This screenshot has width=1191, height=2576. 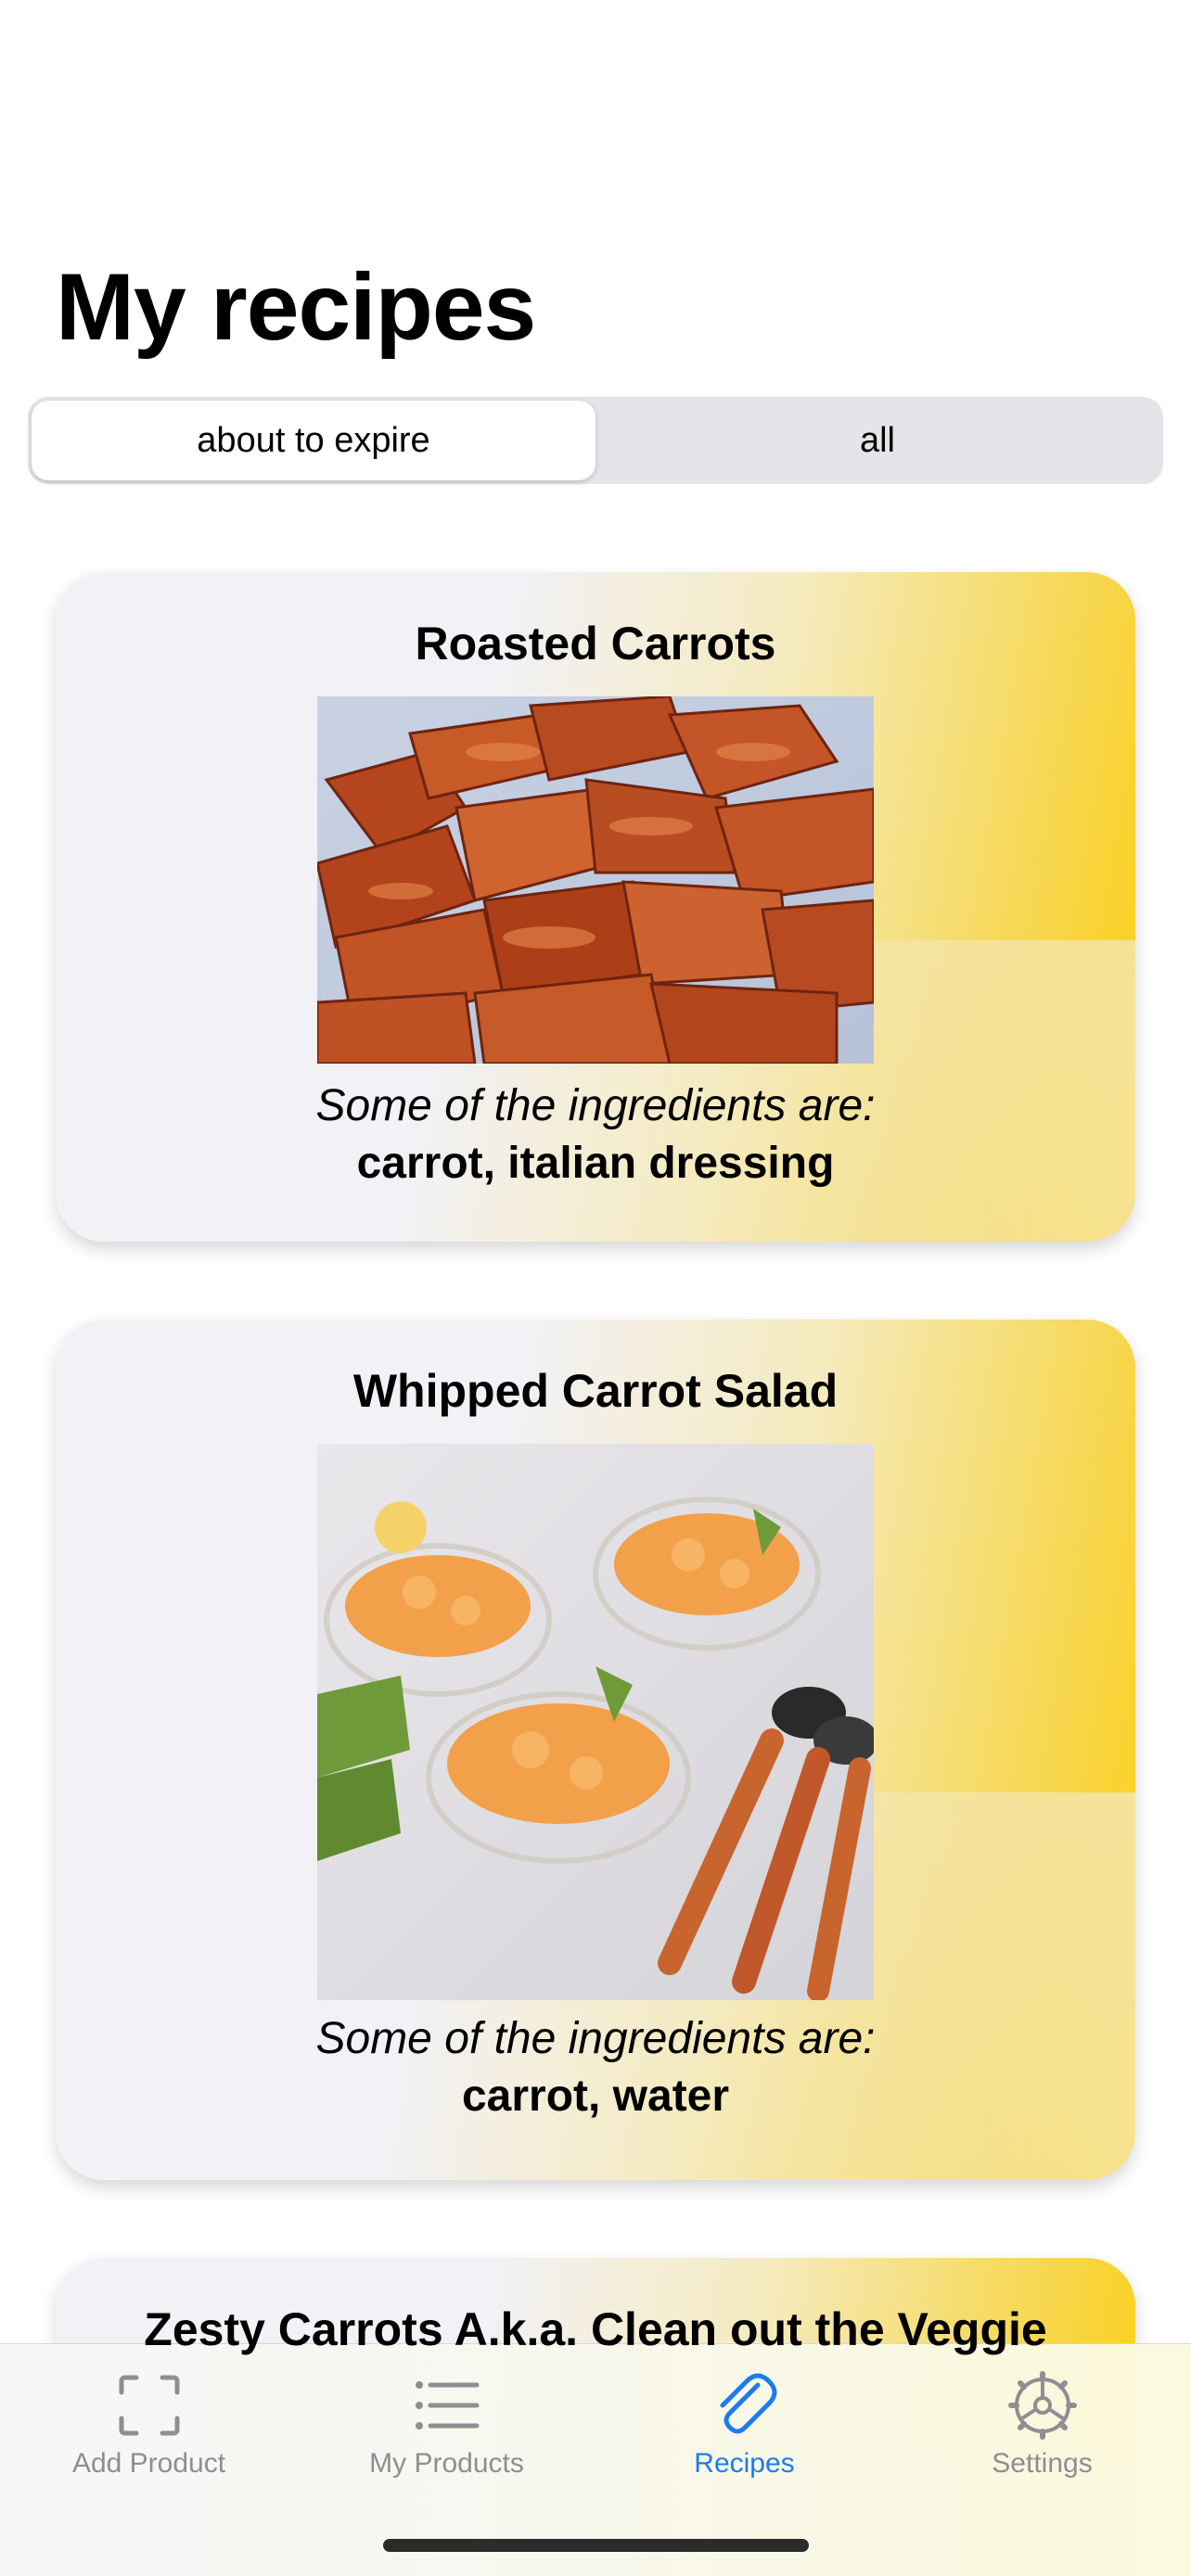 I want to click on expiry-filter-segmented-control: about to expire all, so click(x=595, y=440).